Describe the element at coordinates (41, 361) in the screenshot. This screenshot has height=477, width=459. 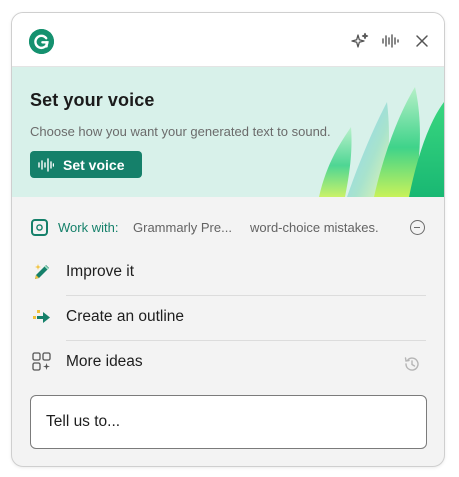
I see `grid-ideas-icon` at that location.